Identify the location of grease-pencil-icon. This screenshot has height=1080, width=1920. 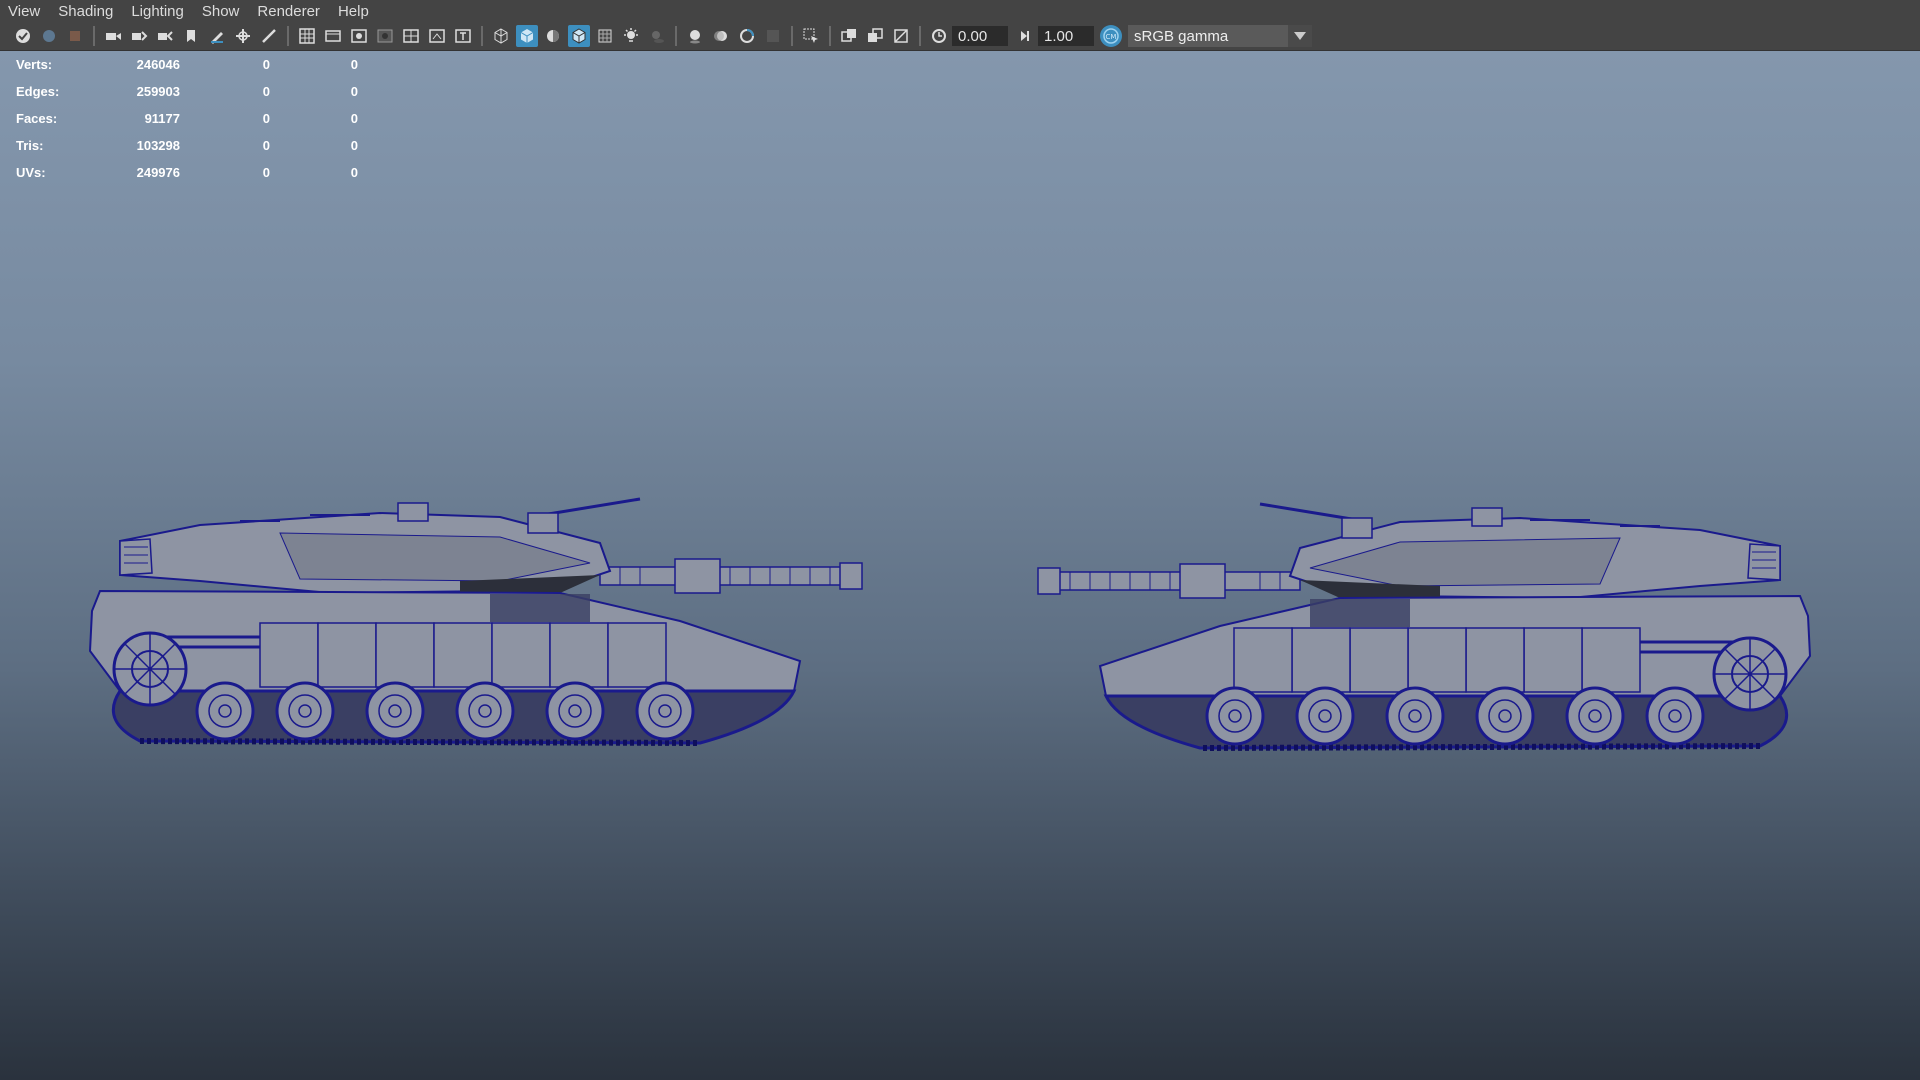
(217, 36).